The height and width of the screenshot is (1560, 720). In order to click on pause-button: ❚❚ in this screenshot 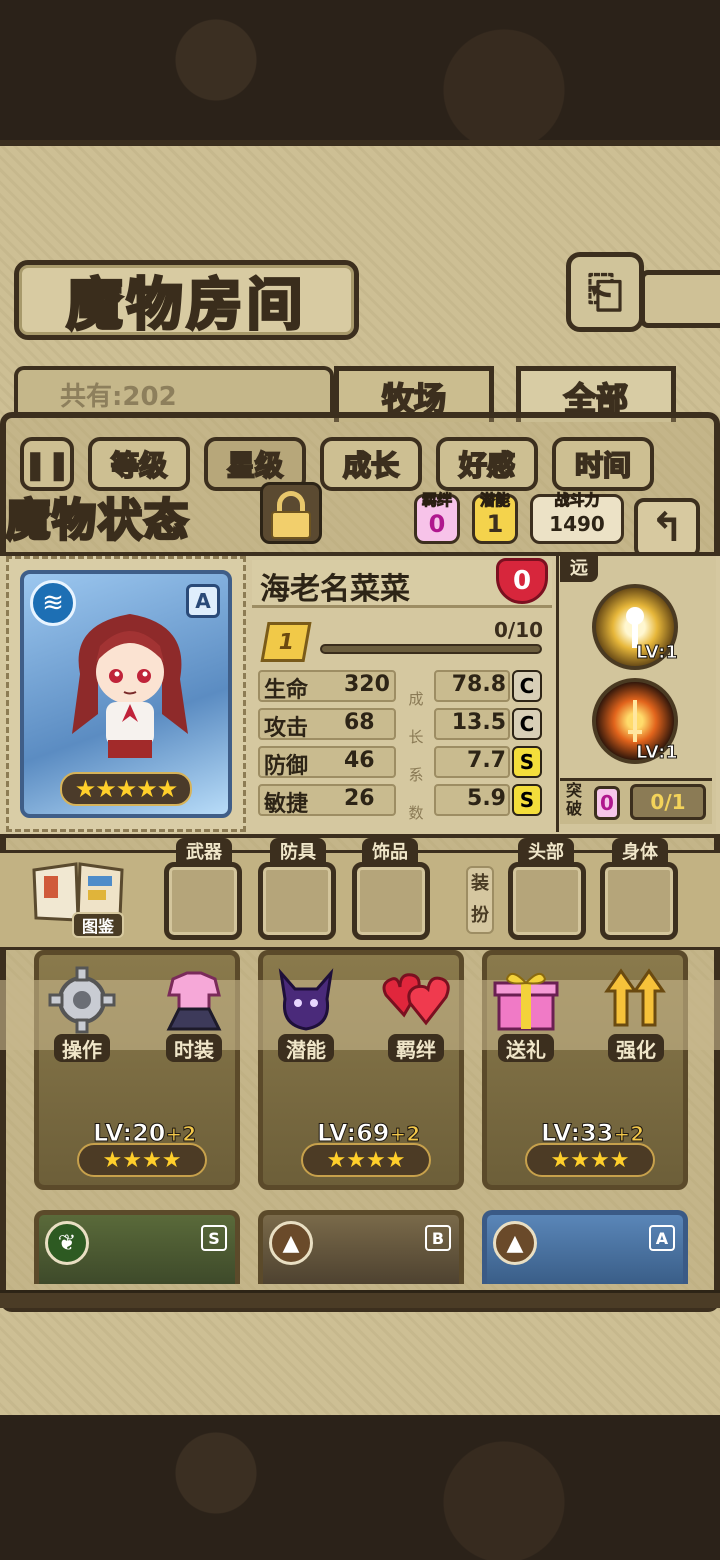, I will do `click(47, 464)`.